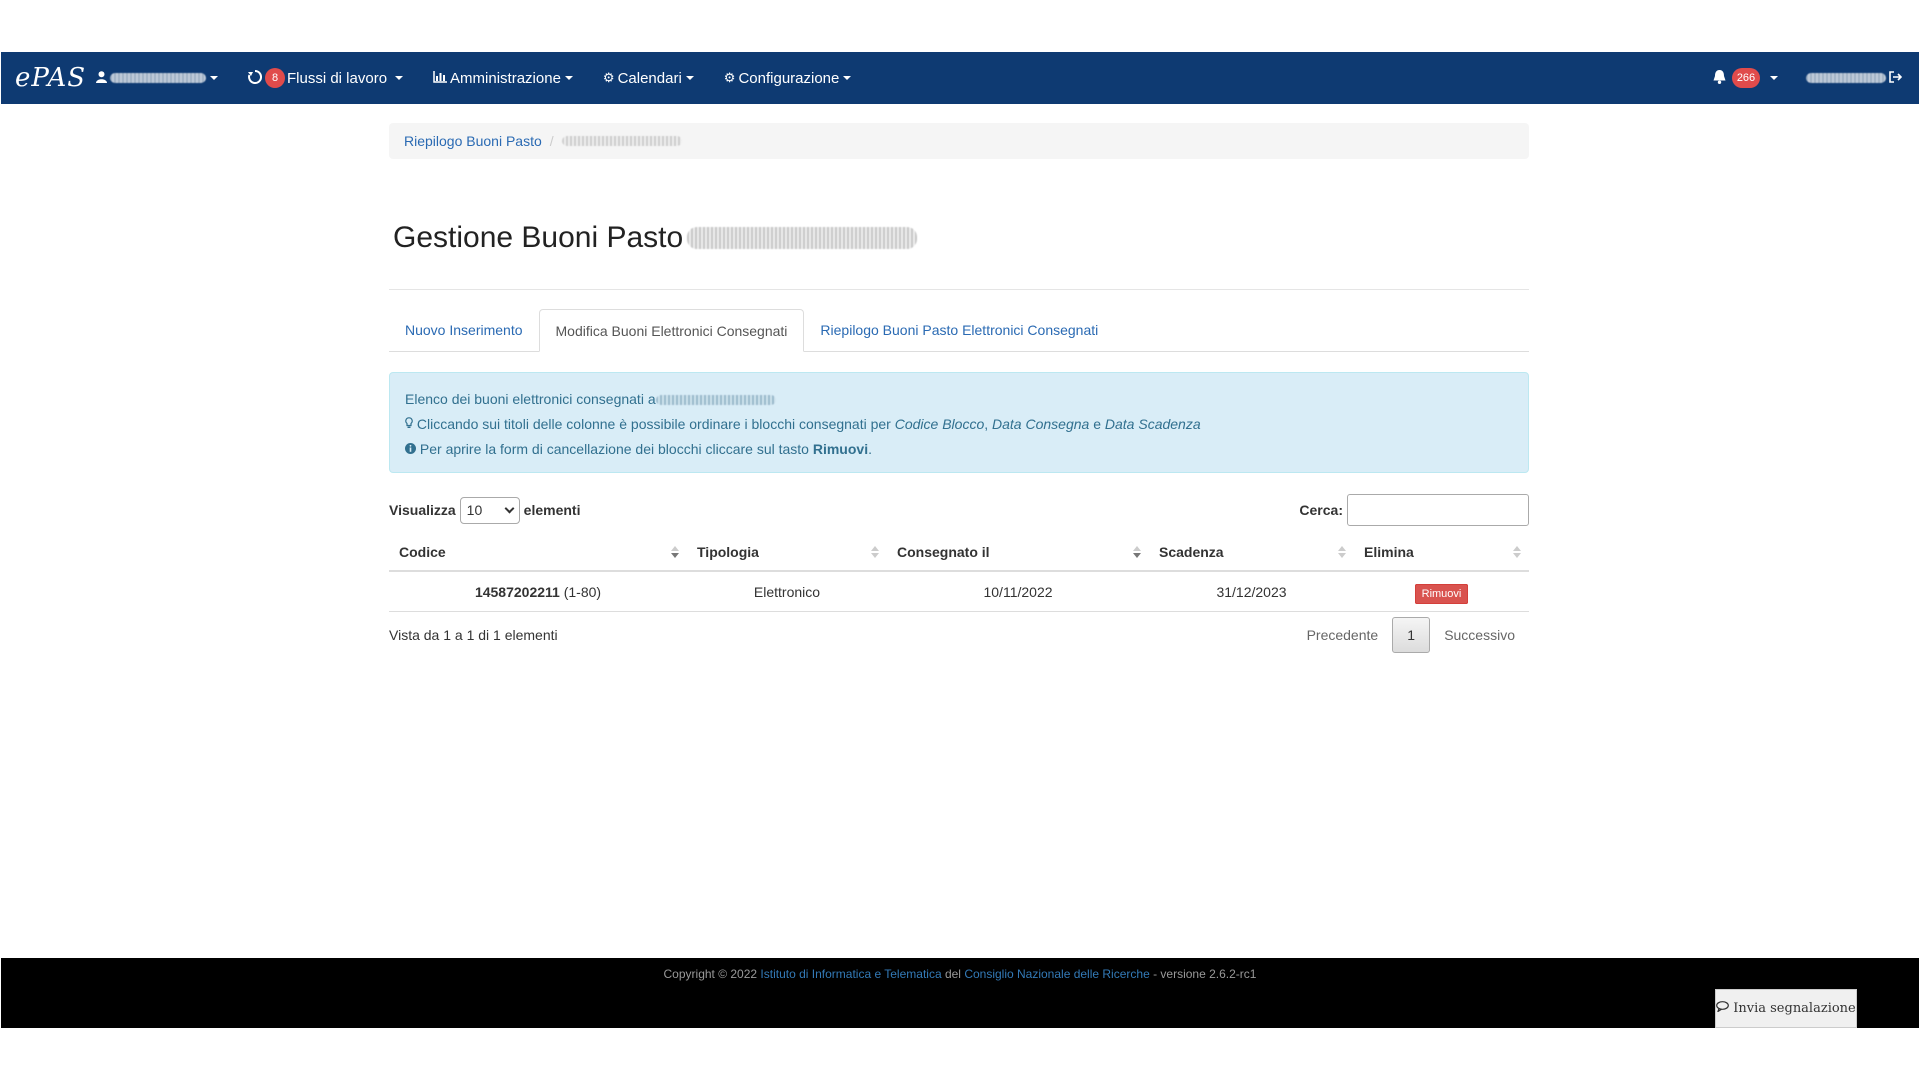 The width and height of the screenshot is (1920, 1080). I want to click on page-title: Gestione Buoni Pasto, so click(959, 238).